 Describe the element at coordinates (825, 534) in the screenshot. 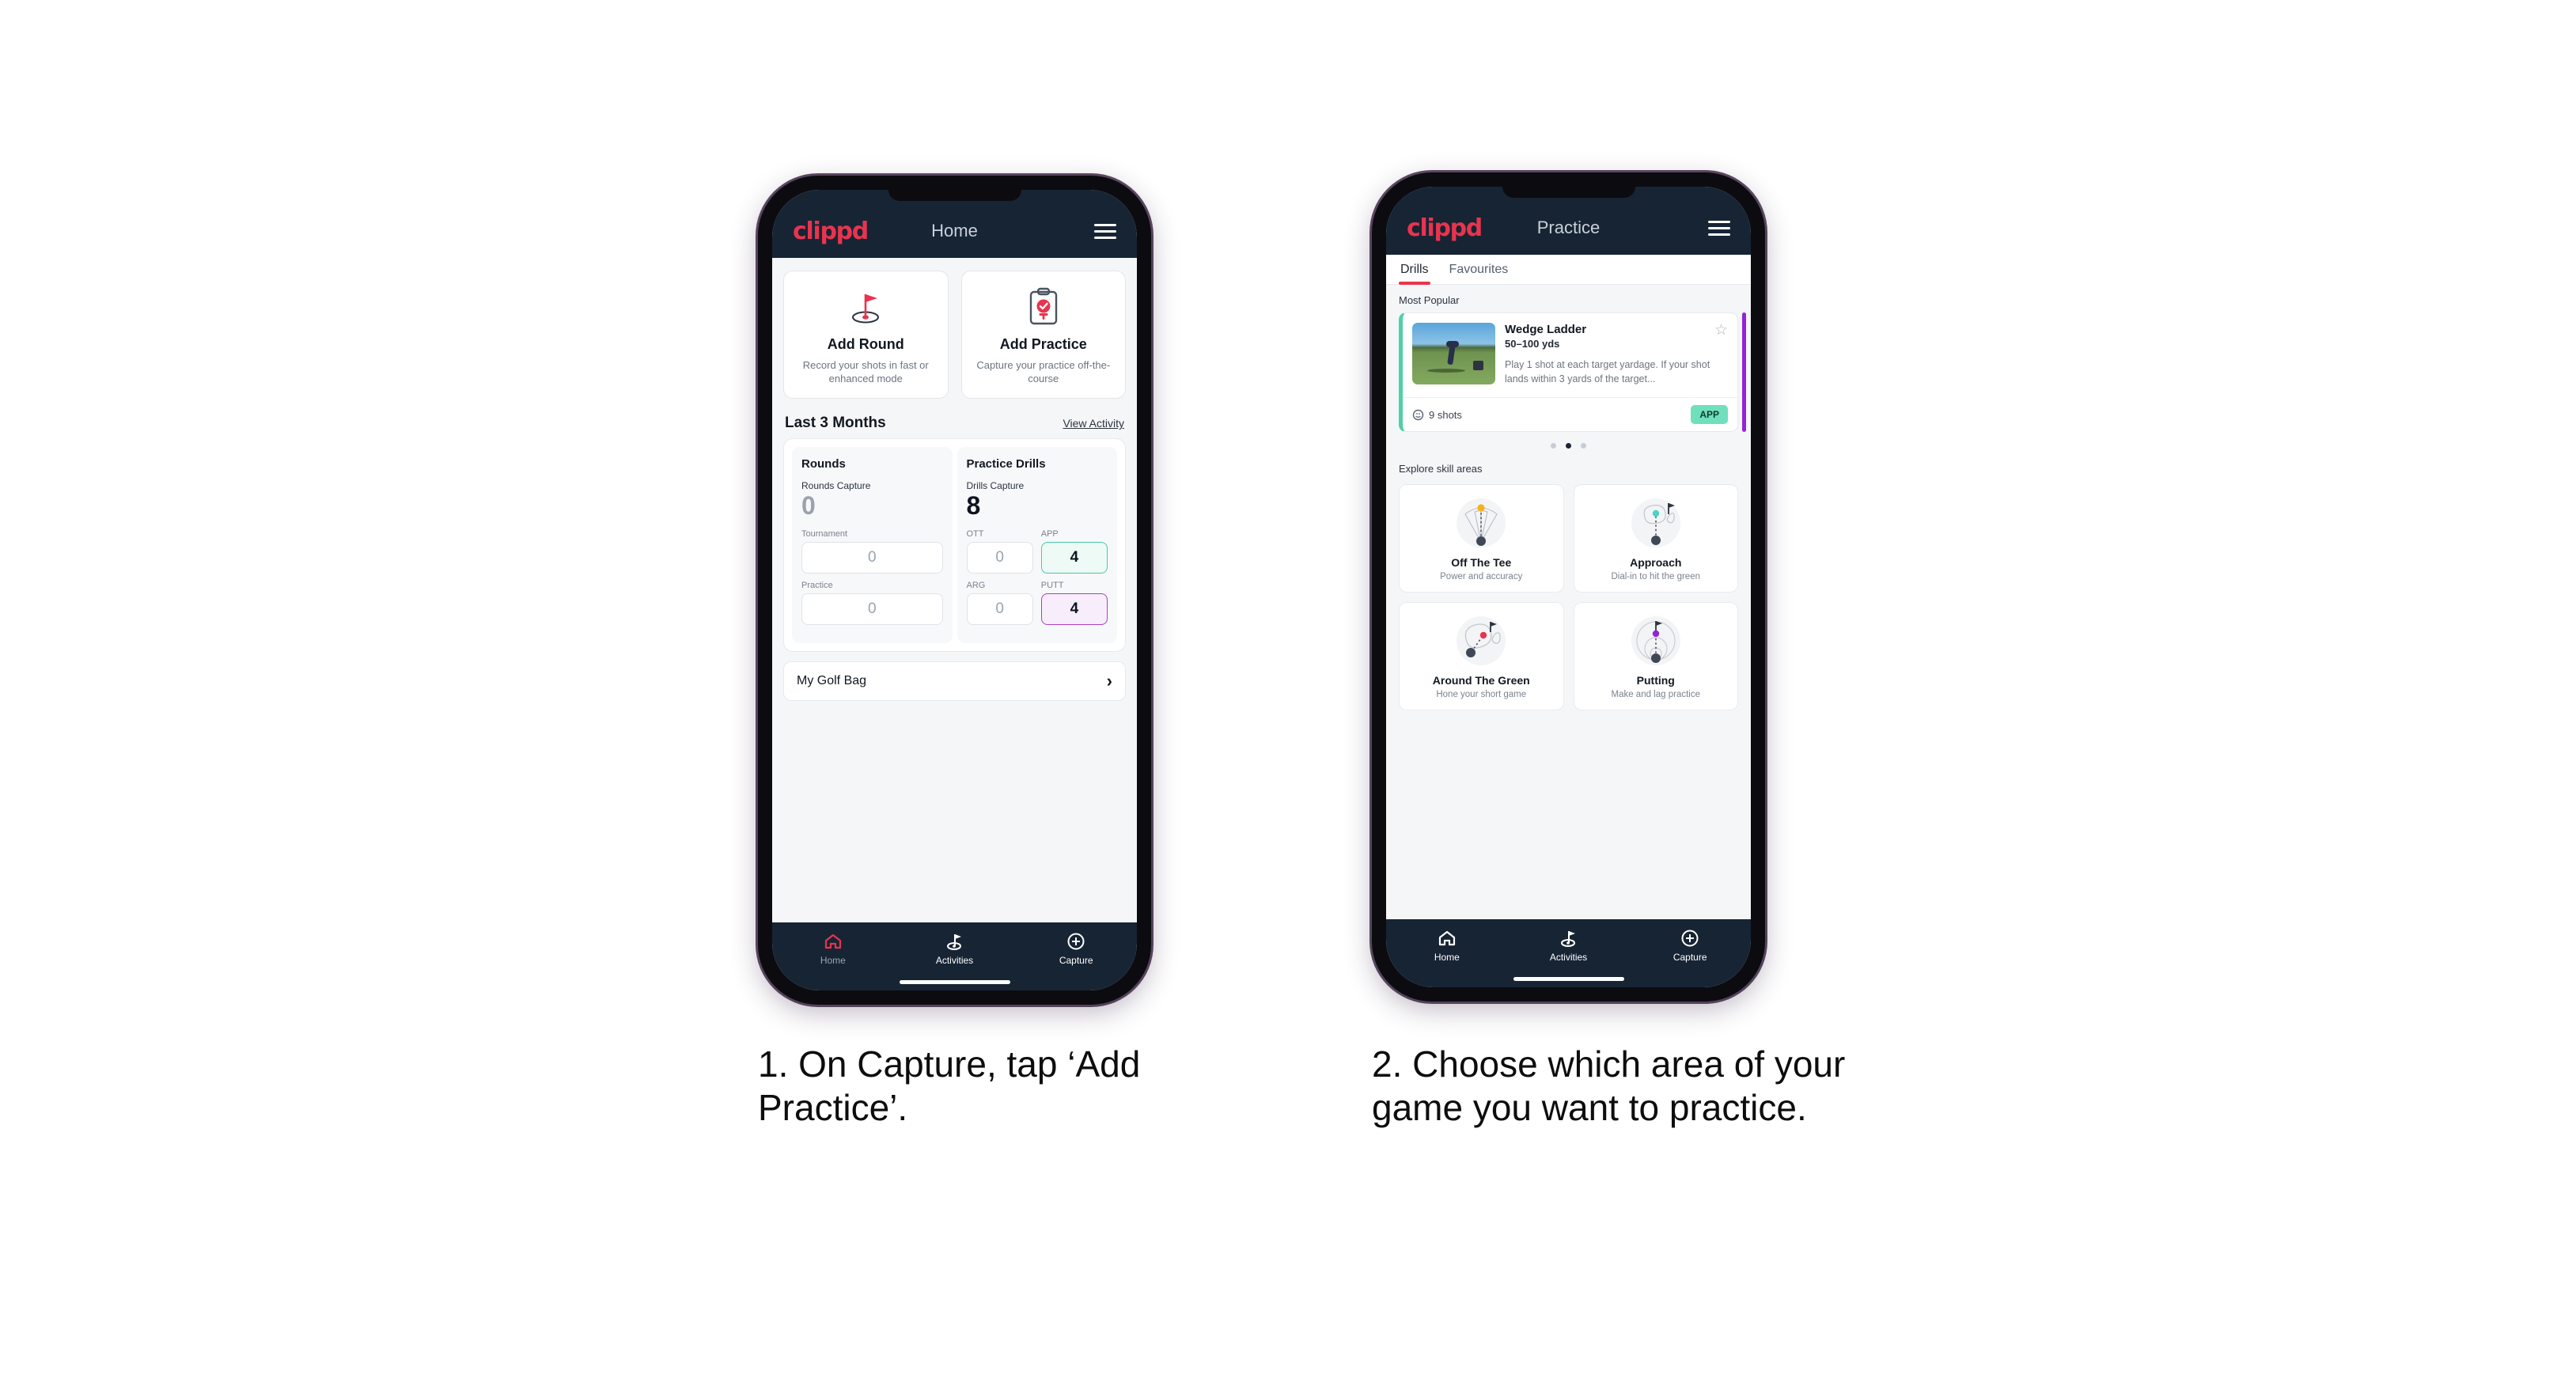

I see `tournament-label: Tournament` at that location.